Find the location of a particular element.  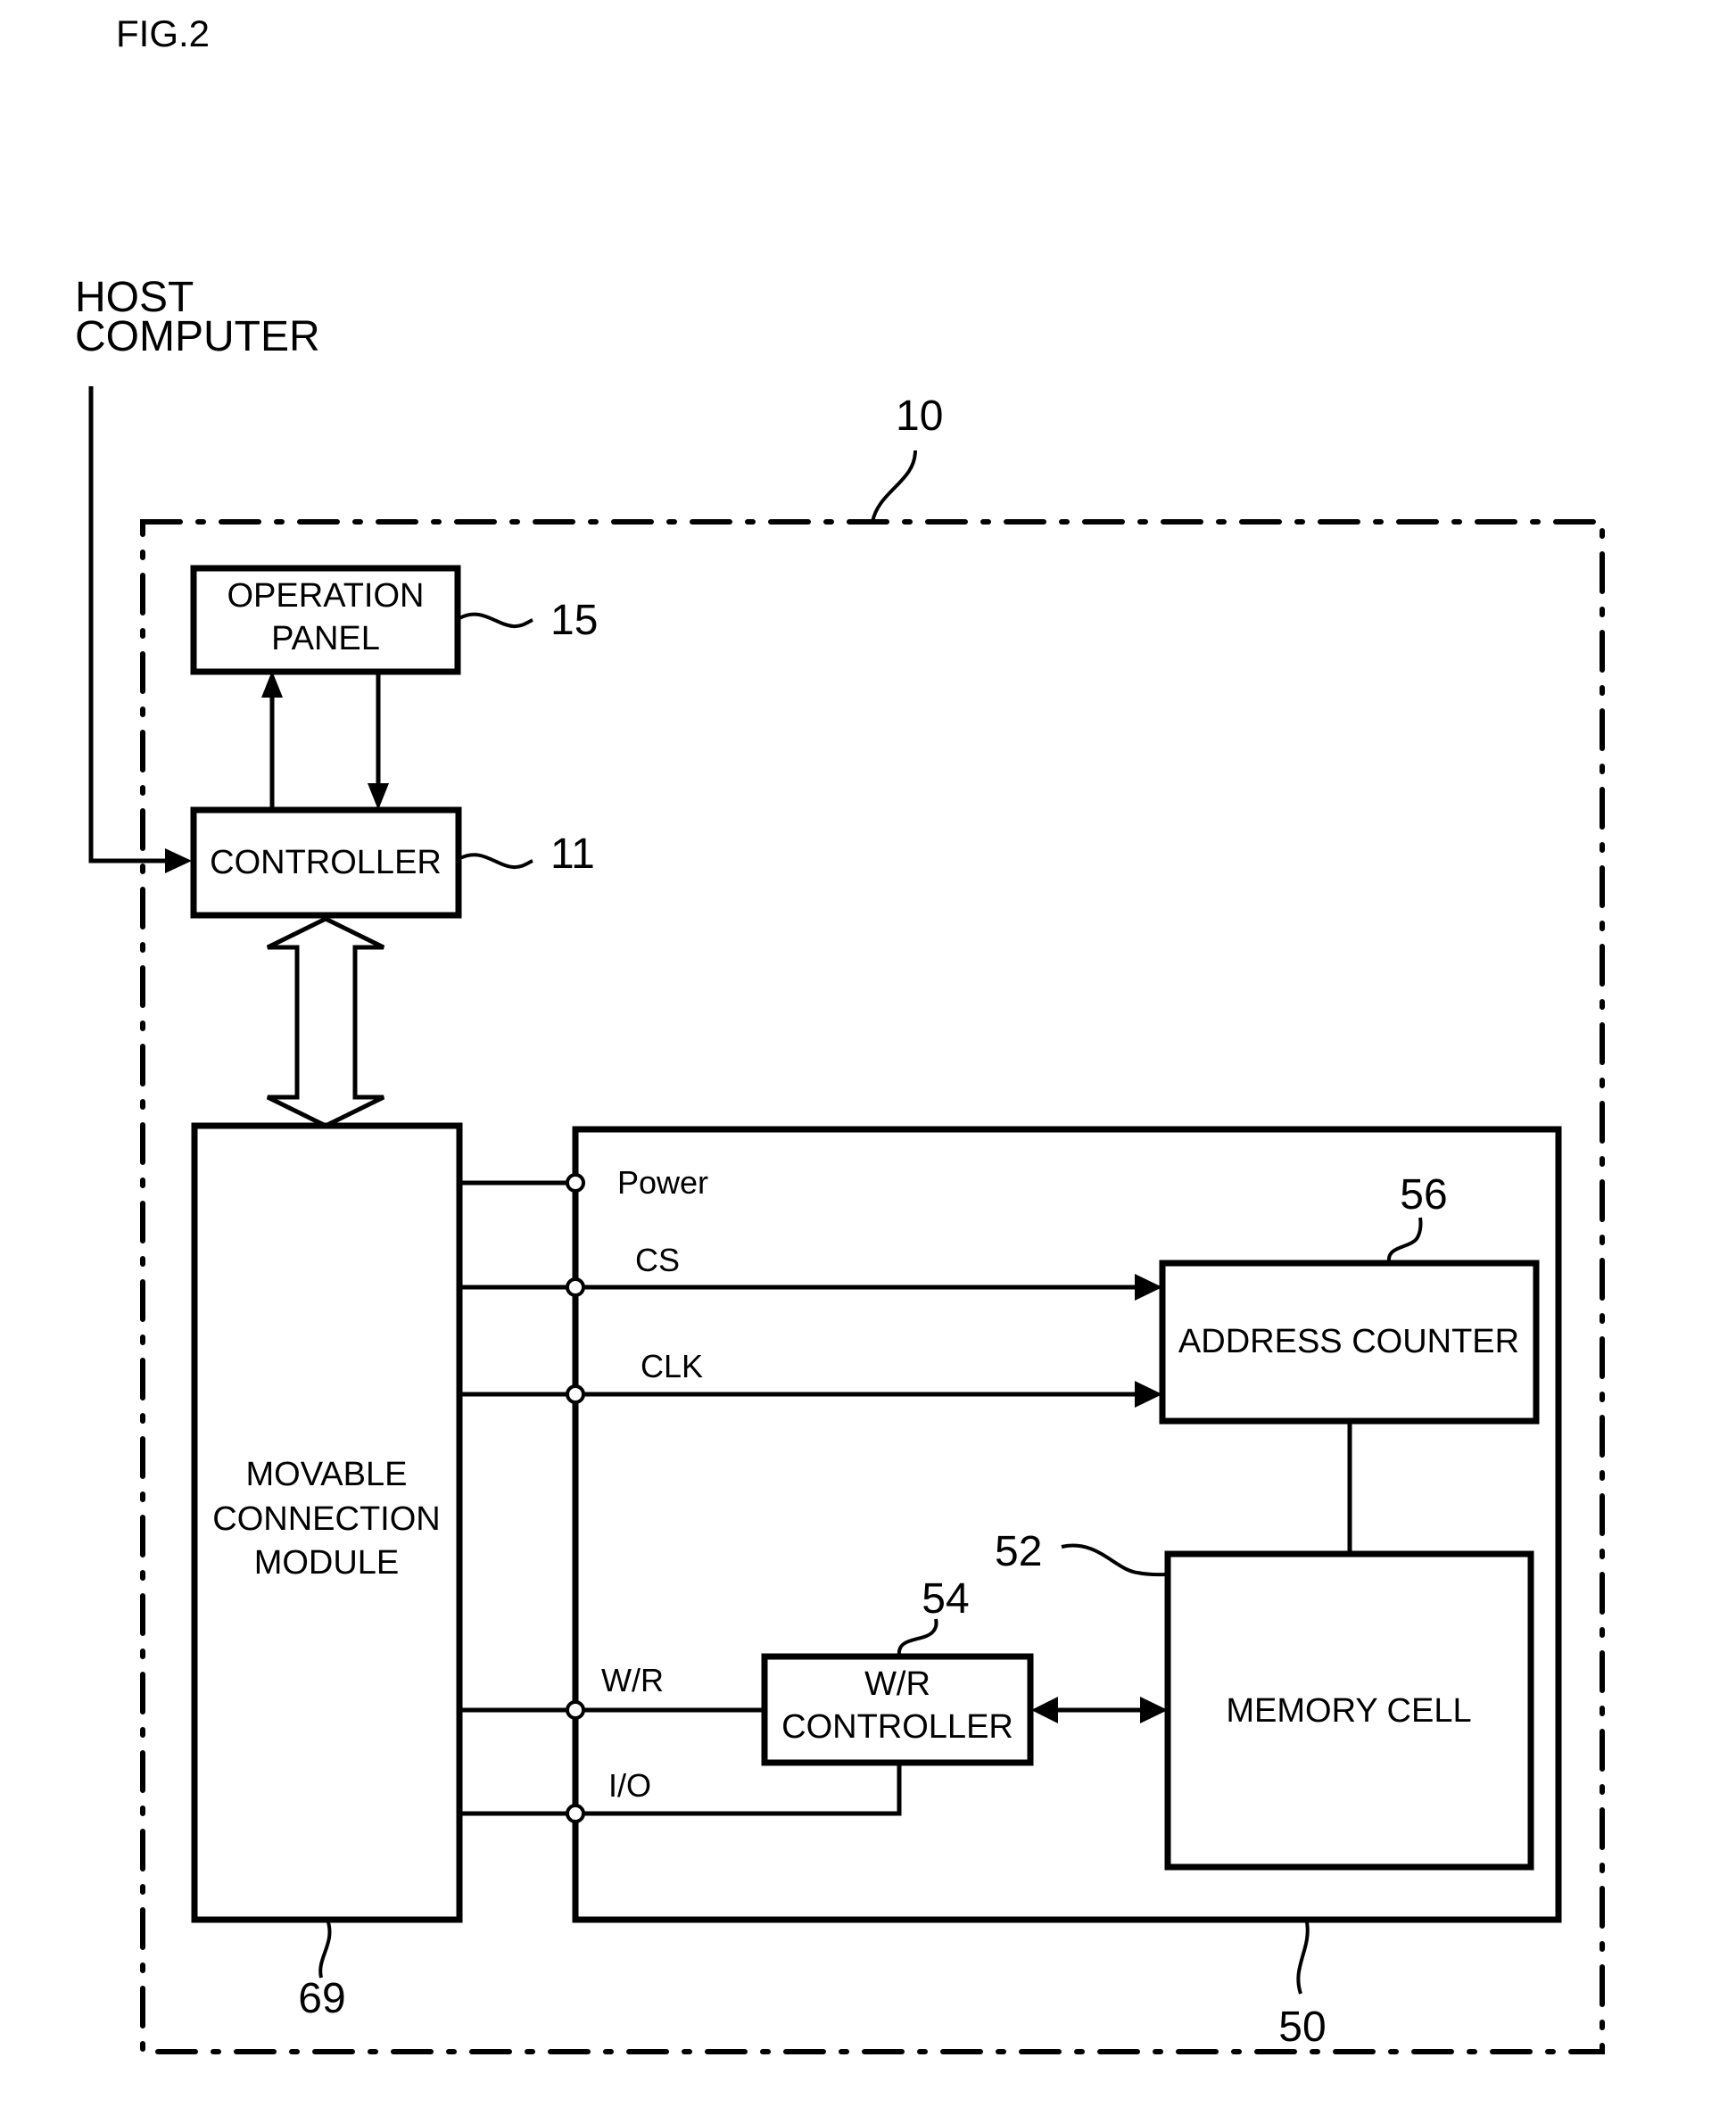

device-ref-label: 10 is located at coordinates (919, 416).